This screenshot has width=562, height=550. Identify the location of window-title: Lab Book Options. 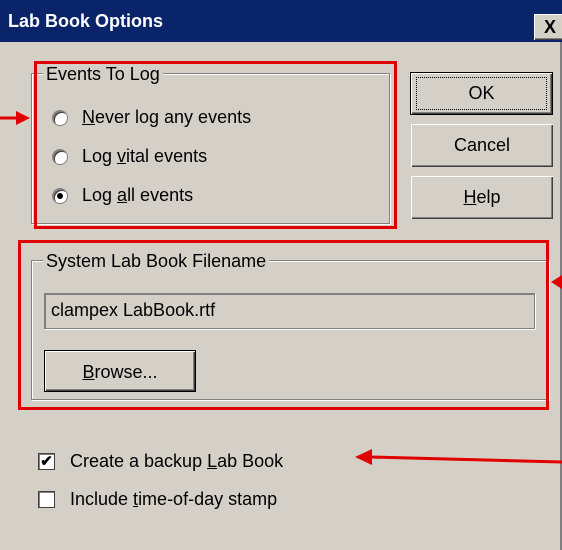
(85, 21).